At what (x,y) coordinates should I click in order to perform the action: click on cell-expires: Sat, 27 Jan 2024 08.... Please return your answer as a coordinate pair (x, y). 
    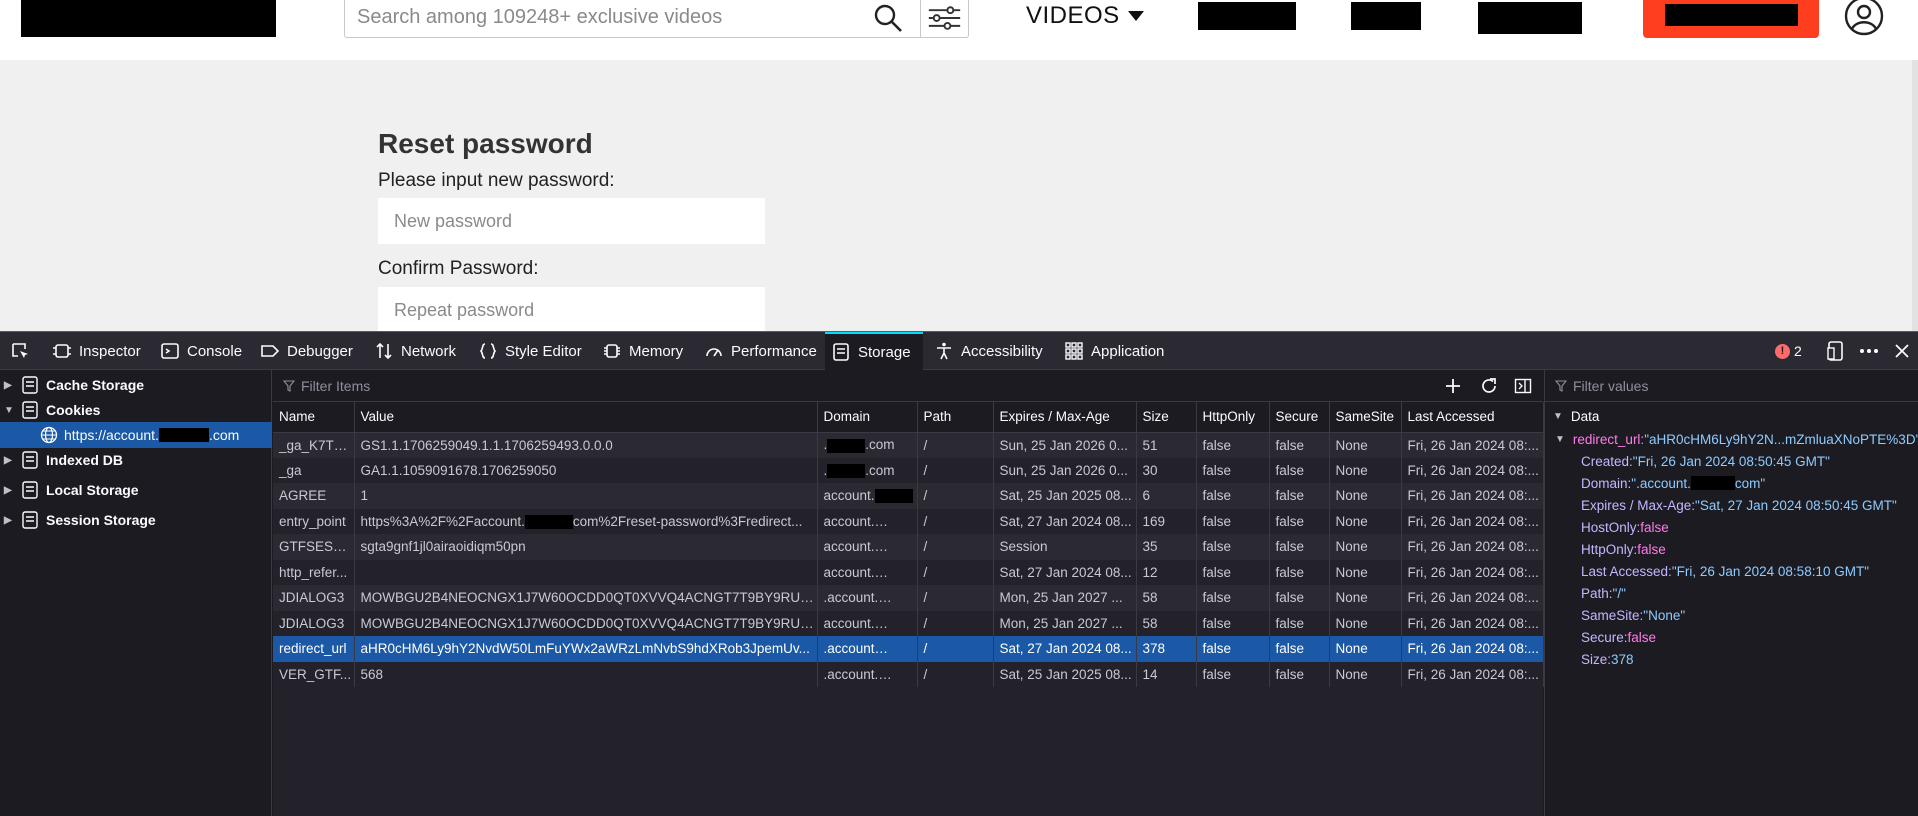
    Looking at the image, I should click on (1065, 521).